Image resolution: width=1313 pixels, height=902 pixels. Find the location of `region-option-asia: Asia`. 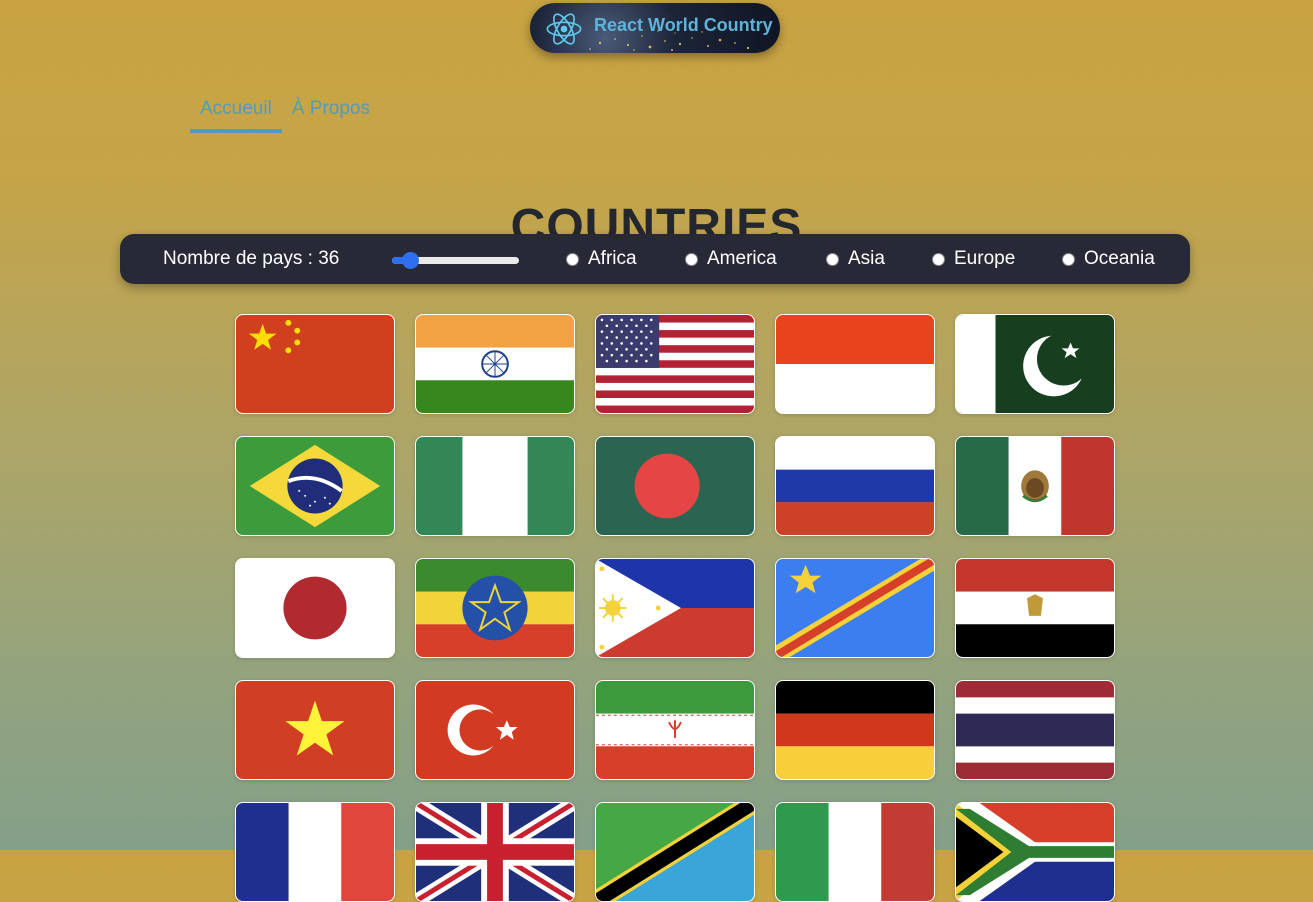

region-option-asia: Asia is located at coordinates (855, 259).